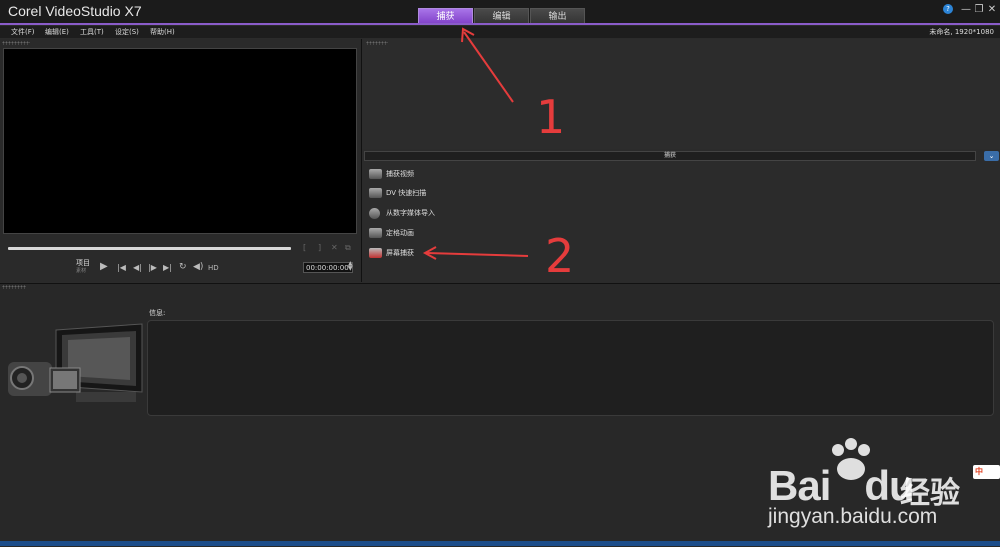  What do you see at coordinates (853, 516) in the screenshot?
I see `watermark-url: jingyan.baidu.com` at bounding box center [853, 516].